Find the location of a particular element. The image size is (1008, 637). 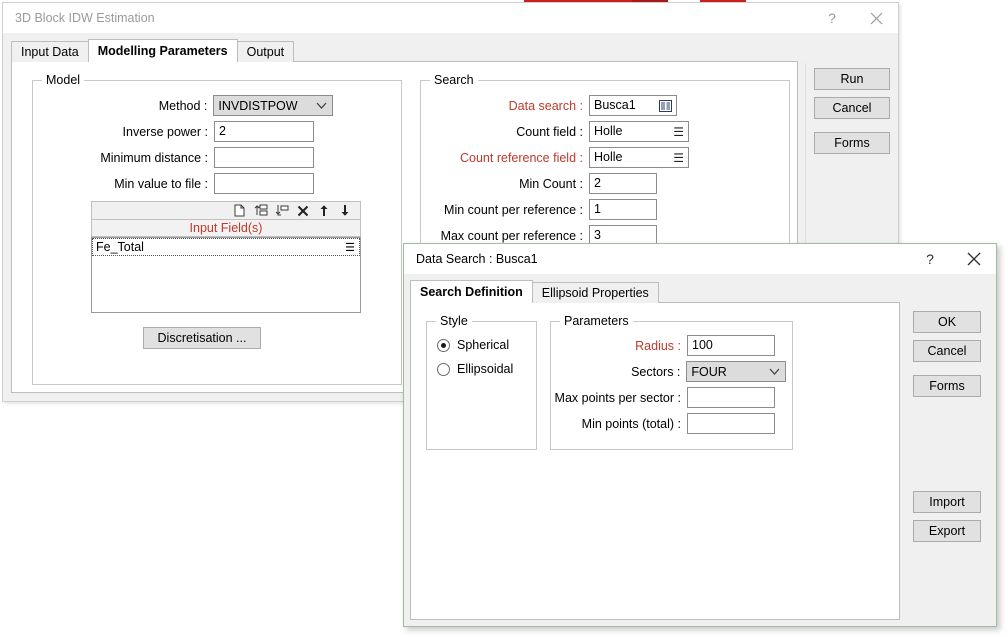

dialog-button-column: OK Cancel Forms Import Export is located at coordinates (948, 465).